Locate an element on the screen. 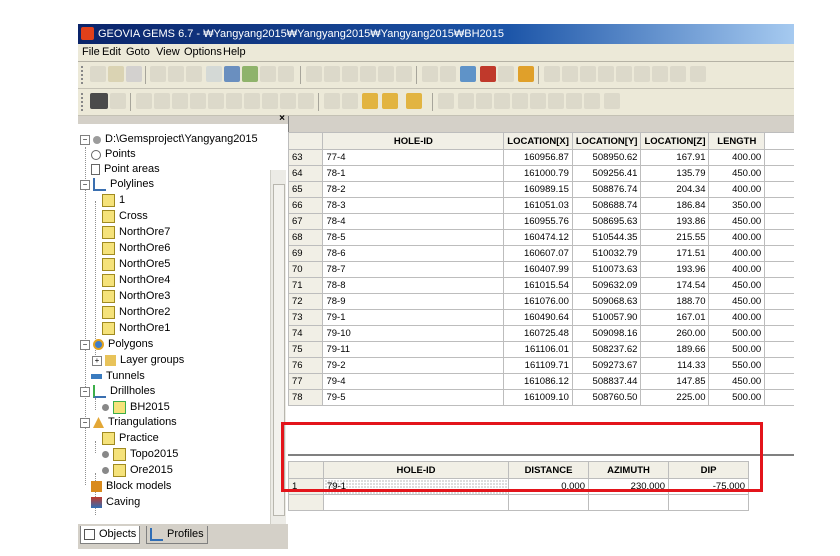 The width and height of the screenshot is (840, 556). row-number-cell: 68 is located at coordinates (305, 237).